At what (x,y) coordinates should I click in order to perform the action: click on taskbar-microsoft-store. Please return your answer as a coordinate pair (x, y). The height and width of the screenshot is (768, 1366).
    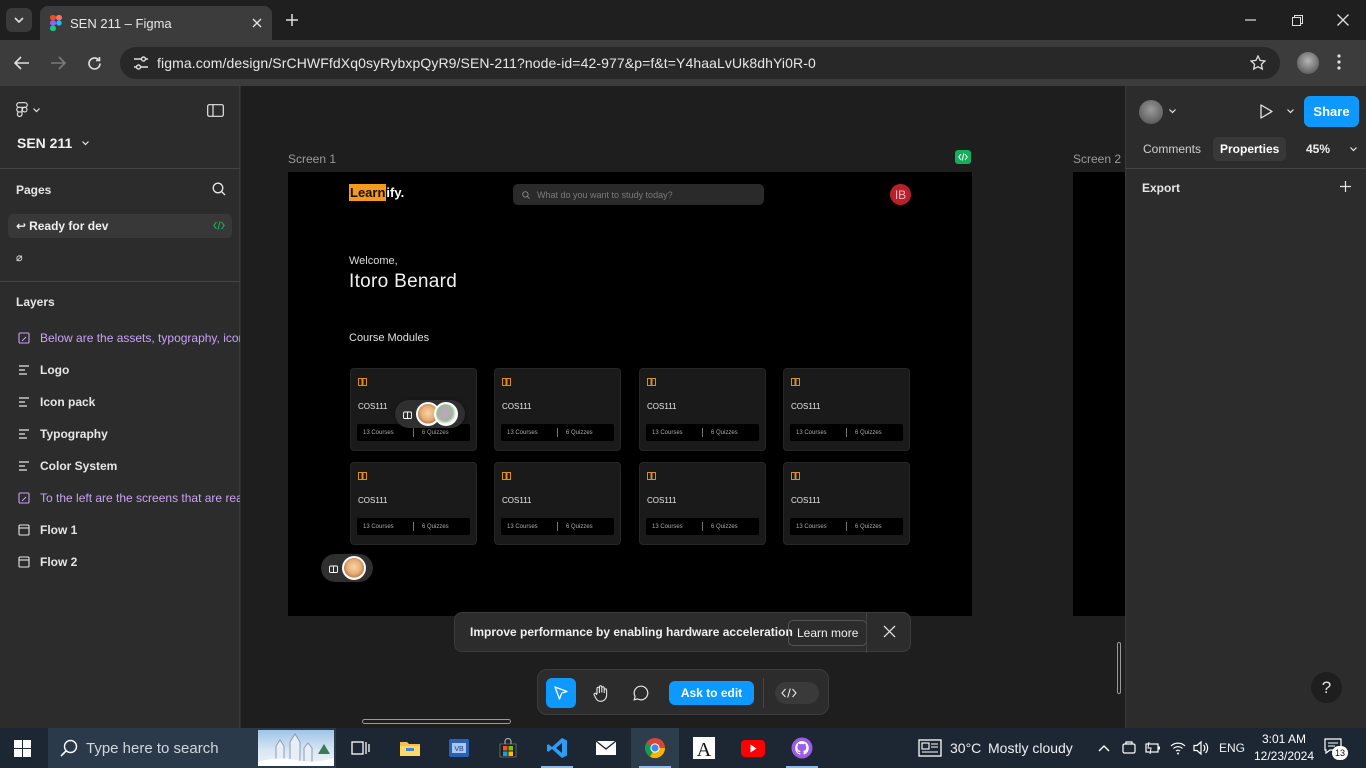
    Looking at the image, I should click on (508, 748).